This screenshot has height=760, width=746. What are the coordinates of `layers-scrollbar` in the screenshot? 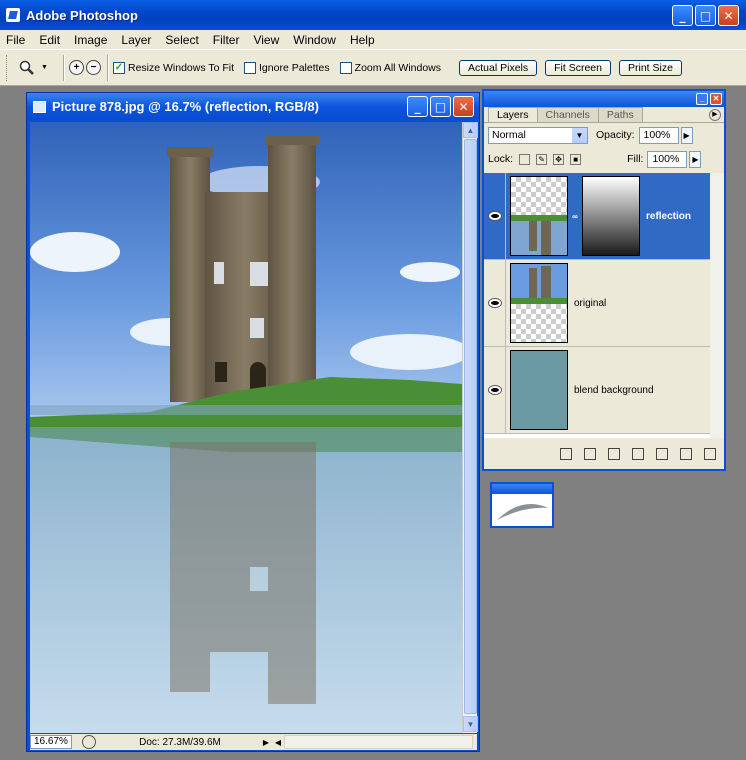 It's located at (717, 305).